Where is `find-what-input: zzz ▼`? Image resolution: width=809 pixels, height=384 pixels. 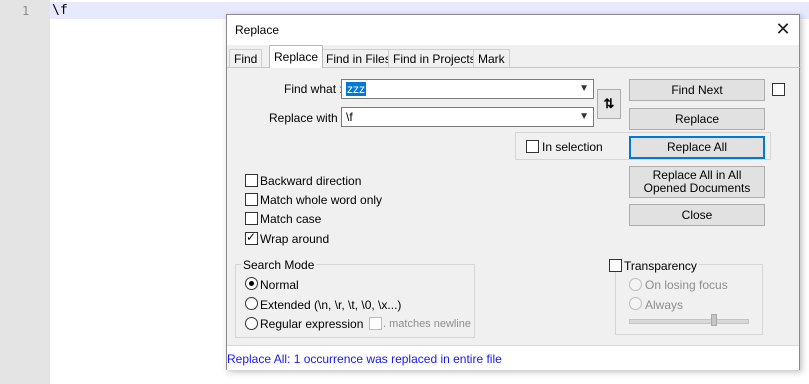
find-what-input: zzz ▼ is located at coordinates (467, 89).